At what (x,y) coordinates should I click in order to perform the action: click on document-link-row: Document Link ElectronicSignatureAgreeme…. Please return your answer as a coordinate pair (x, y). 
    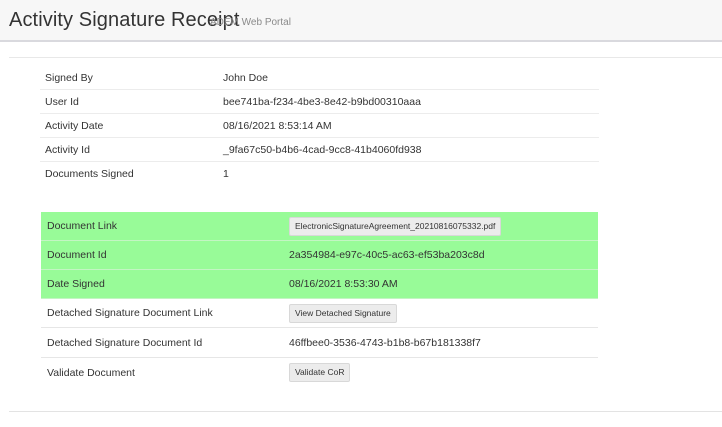
    Looking at the image, I should click on (319, 226).